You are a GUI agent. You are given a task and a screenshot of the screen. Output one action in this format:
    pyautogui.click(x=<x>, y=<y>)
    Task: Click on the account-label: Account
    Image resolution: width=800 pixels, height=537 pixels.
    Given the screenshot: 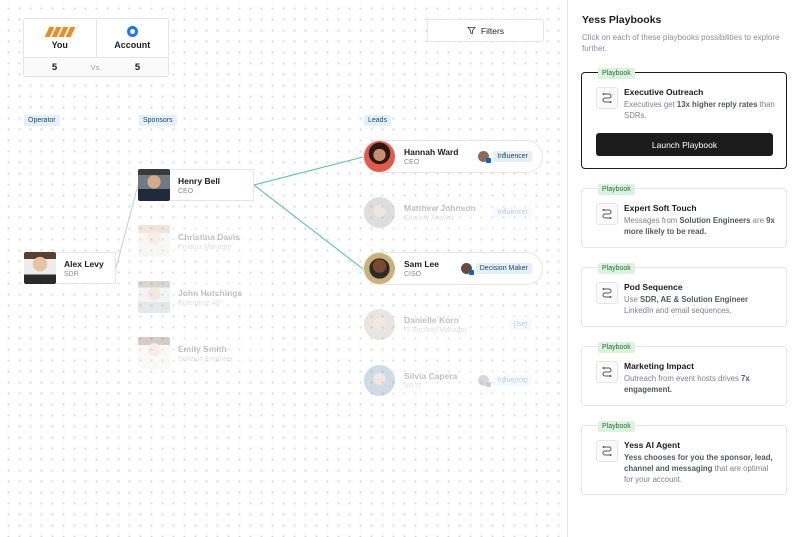 What is the action you would take?
    pyautogui.click(x=132, y=45)
    